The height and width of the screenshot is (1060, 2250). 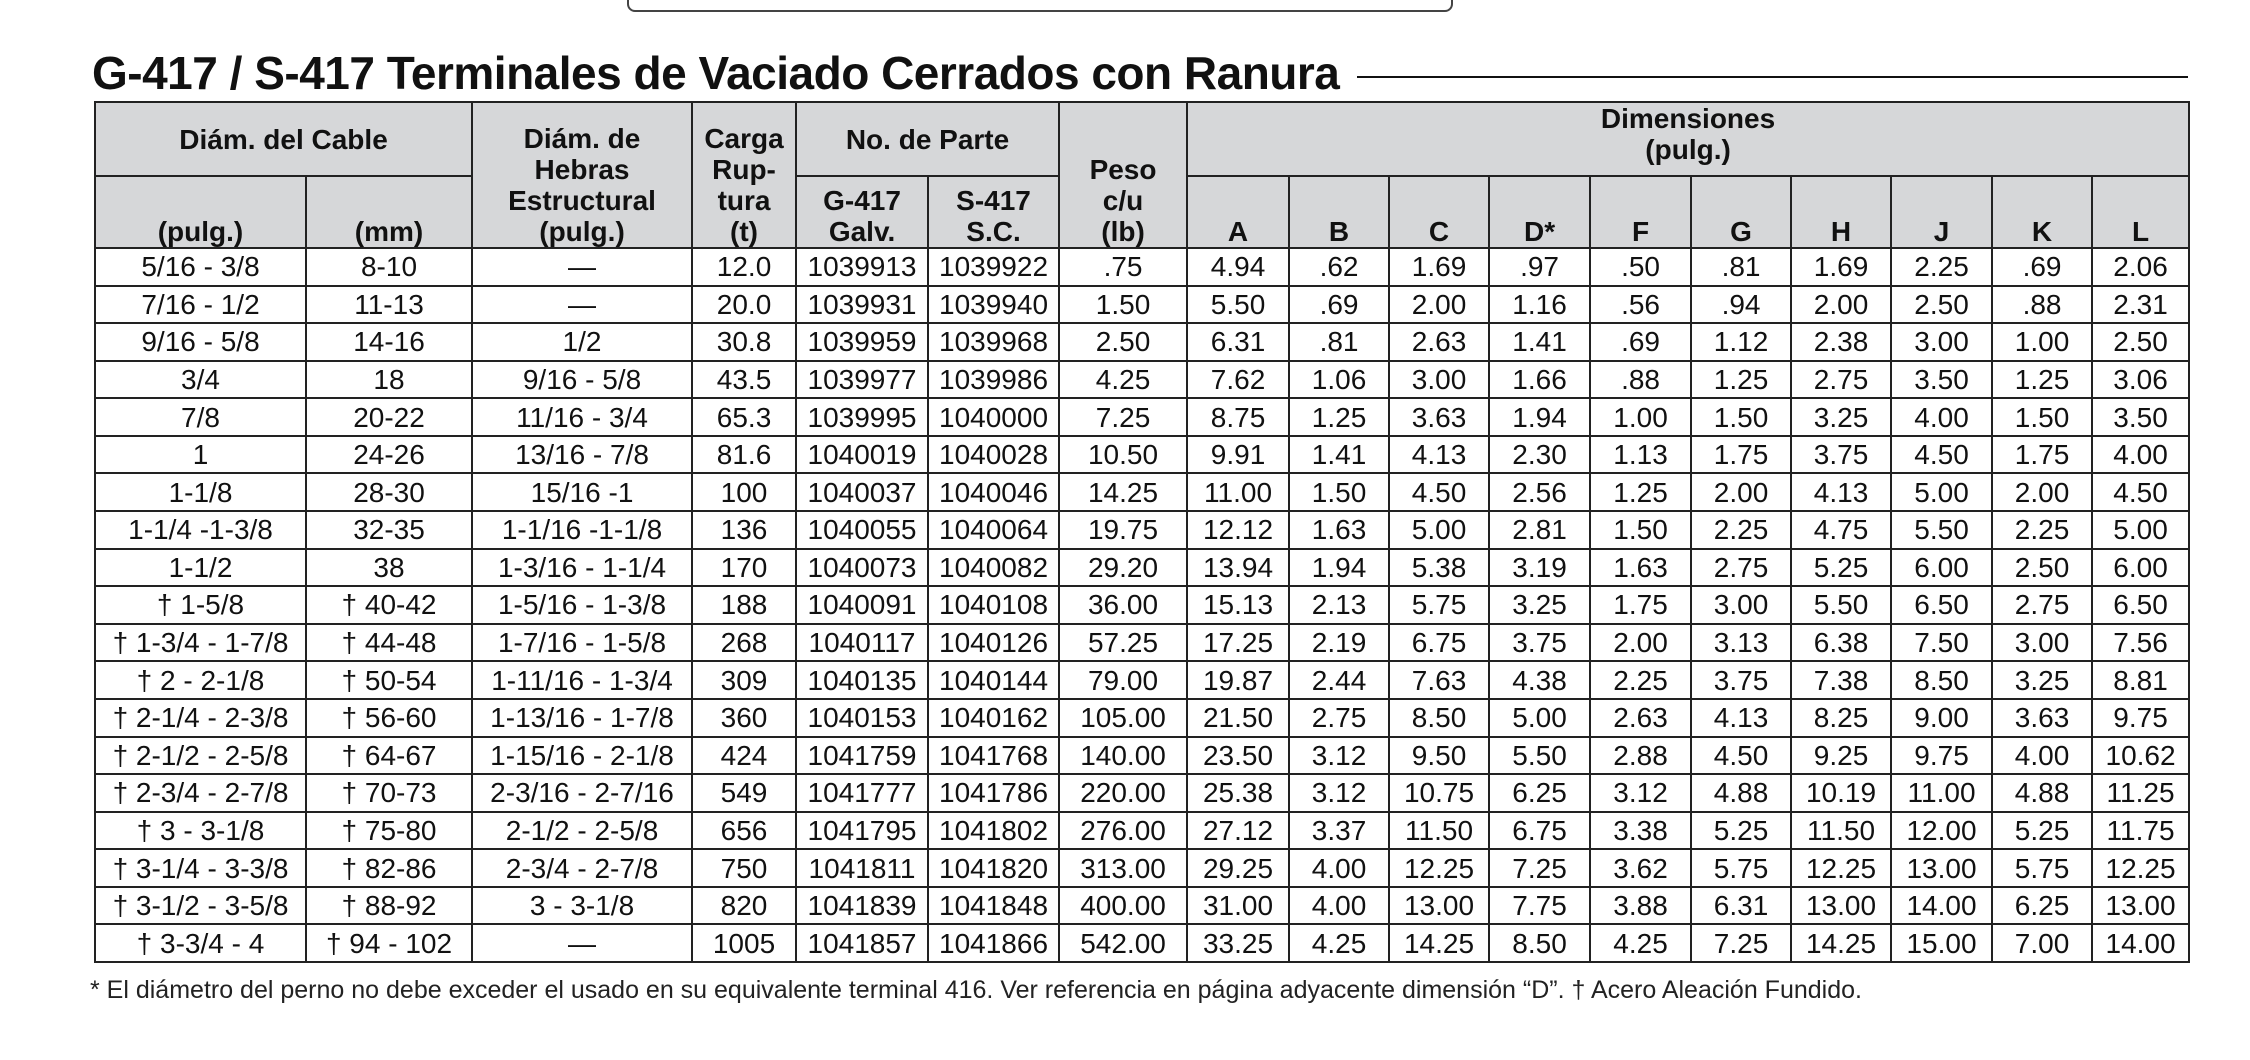 I want to click on table-cell: 12.25, so click(x=1841, y=868).